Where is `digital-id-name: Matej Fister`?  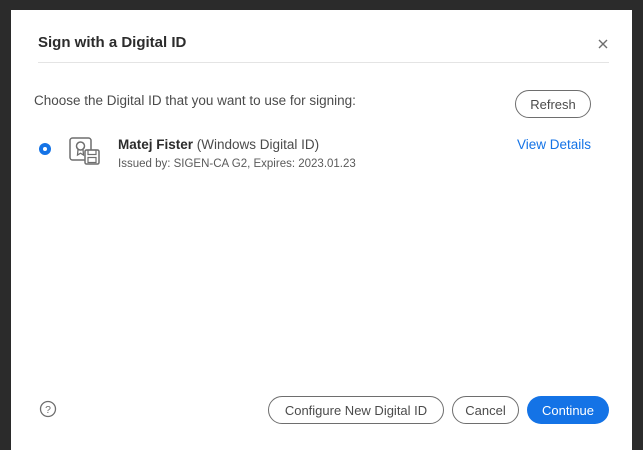 digital-id-name: Matej Fister is located at coordinates (156, 144).